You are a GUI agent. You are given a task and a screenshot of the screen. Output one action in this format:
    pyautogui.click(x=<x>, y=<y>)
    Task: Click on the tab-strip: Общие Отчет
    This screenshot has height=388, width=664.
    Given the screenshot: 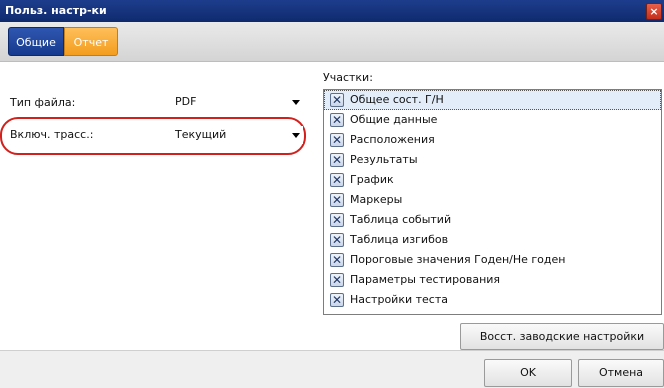 What is the action you would take?
    pyautogui.click(x=332, y=42)
    